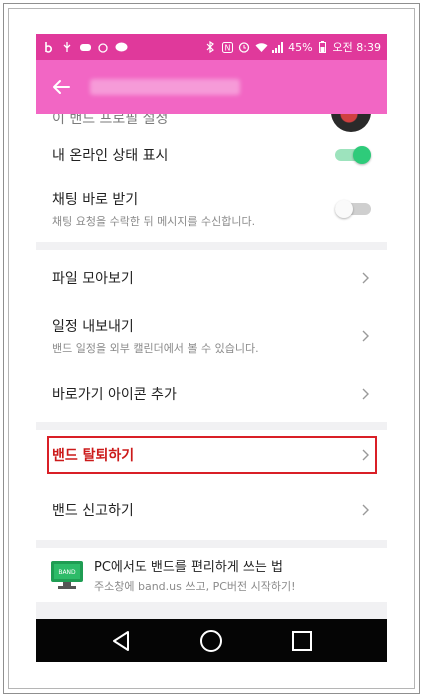  I want to click on monitor-icon: BAND, so click(67, 575).